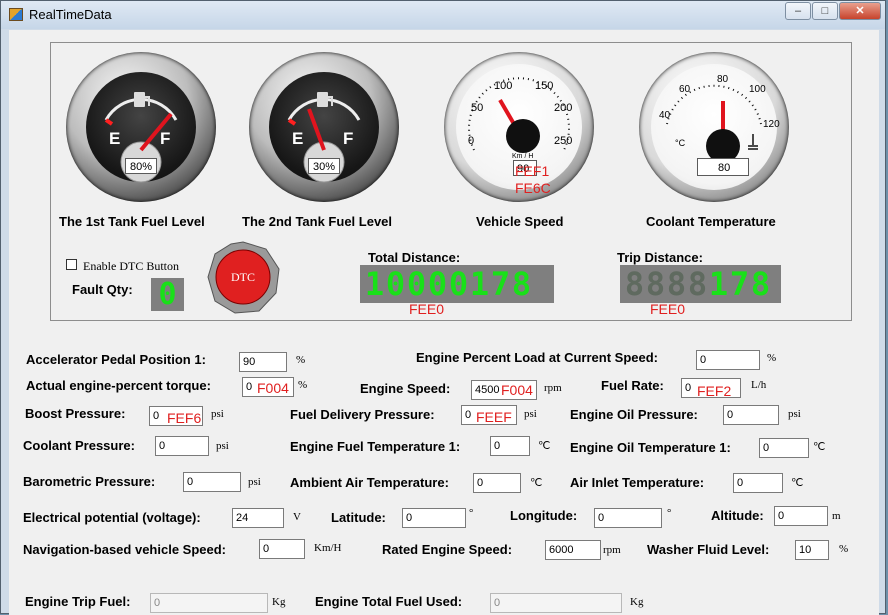 The width and height of the screenshot is (888, 615). What do you see at coordinates (141, 137) in the screenshot?
I see `tank1-gauge-svg: E F` at bounding box center [141, 137].